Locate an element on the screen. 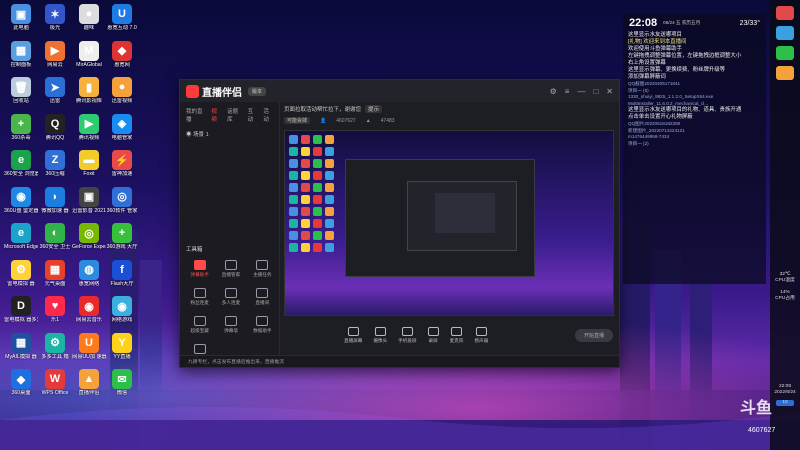 This screenshot has height=450, width=800. desktop-icon: ▮ 腾讯影视库 is located at coordinates (89, 90).